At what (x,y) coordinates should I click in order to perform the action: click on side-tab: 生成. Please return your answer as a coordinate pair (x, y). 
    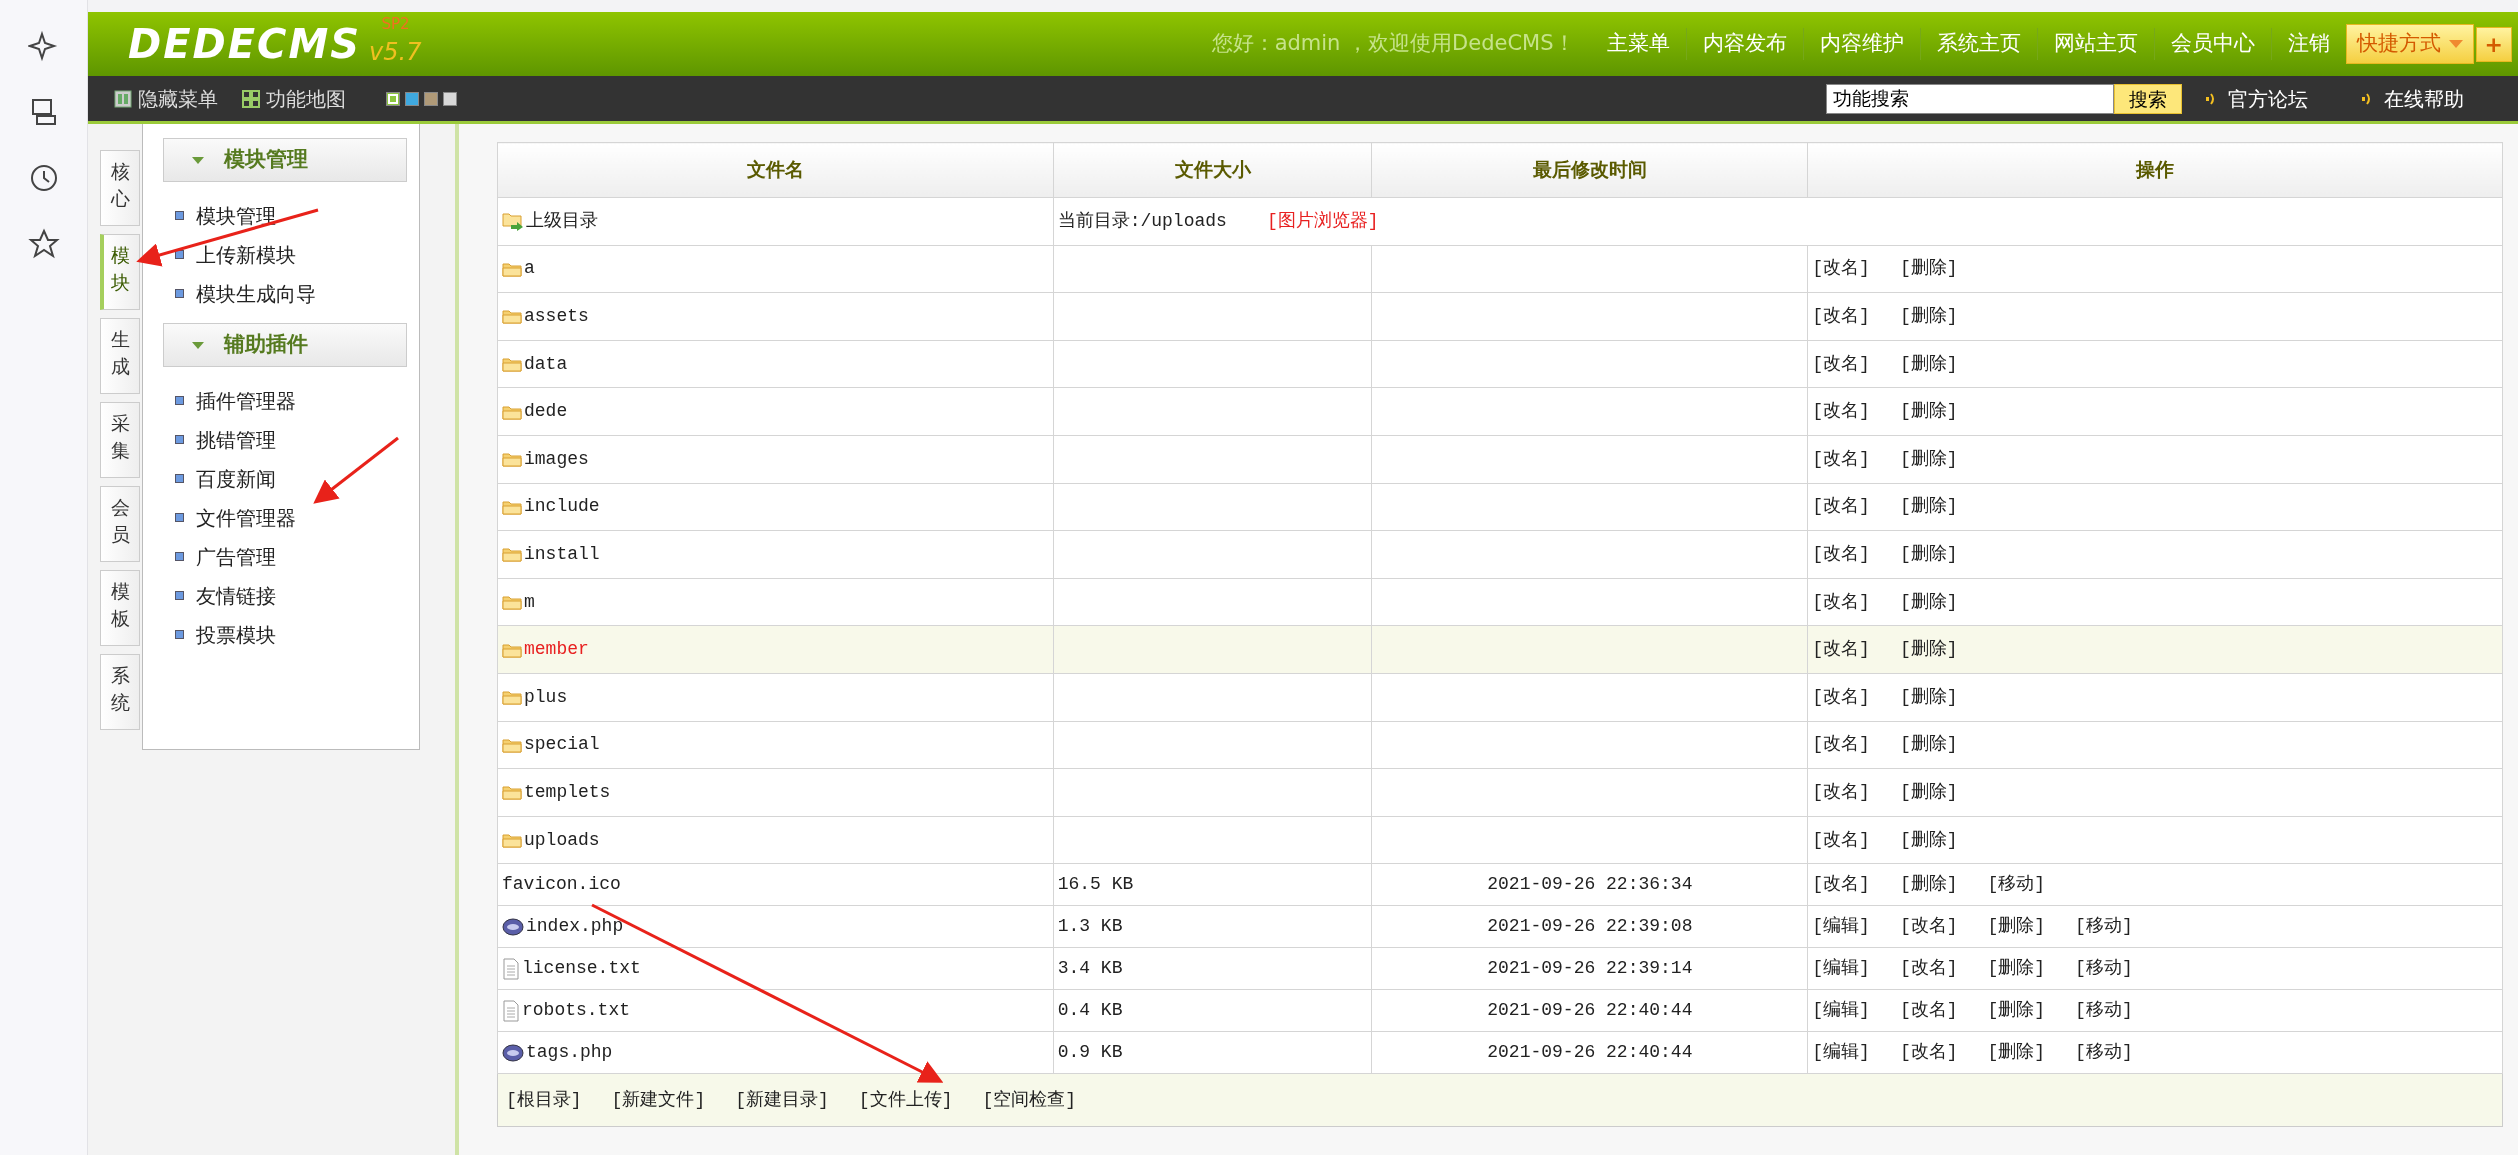
    Looking at the image, I should click on (120, 356).